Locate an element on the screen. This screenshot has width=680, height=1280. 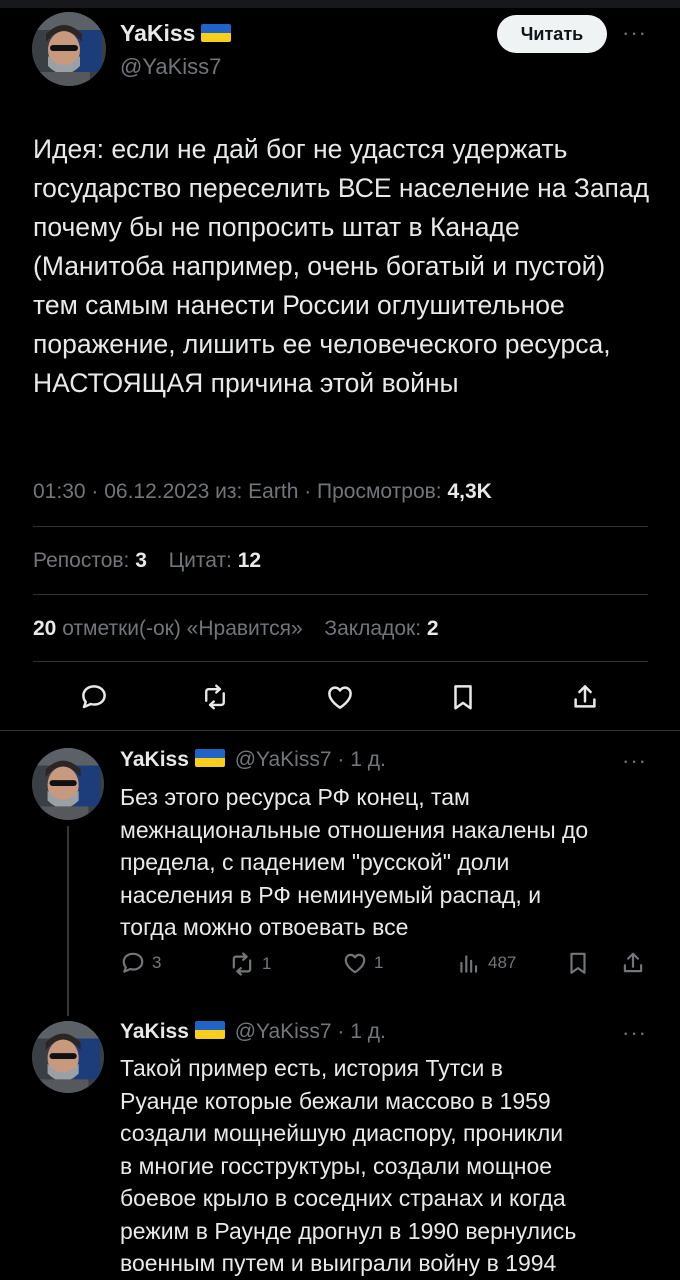
share-button is located at coordinates (633, 963).